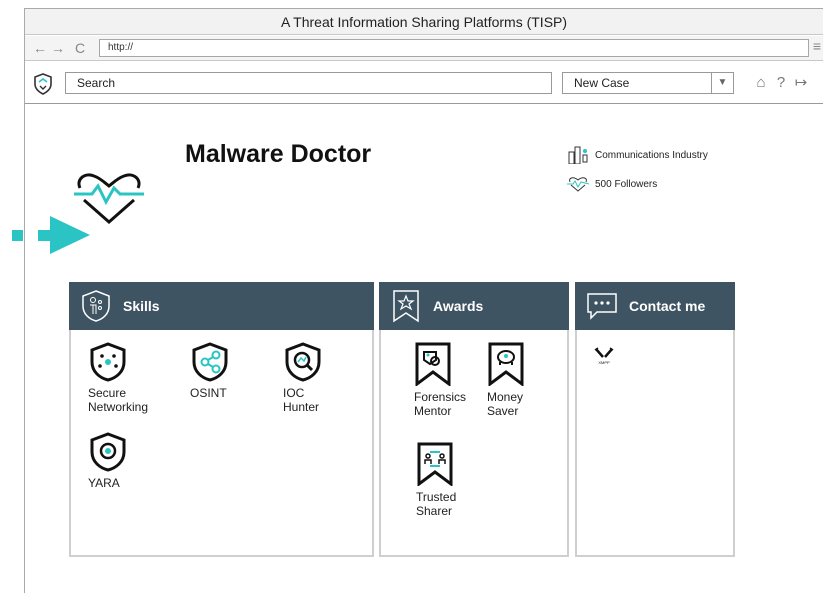  I want to click on skill-ioc-hunter: IOC Hunter, so click(303, 378).